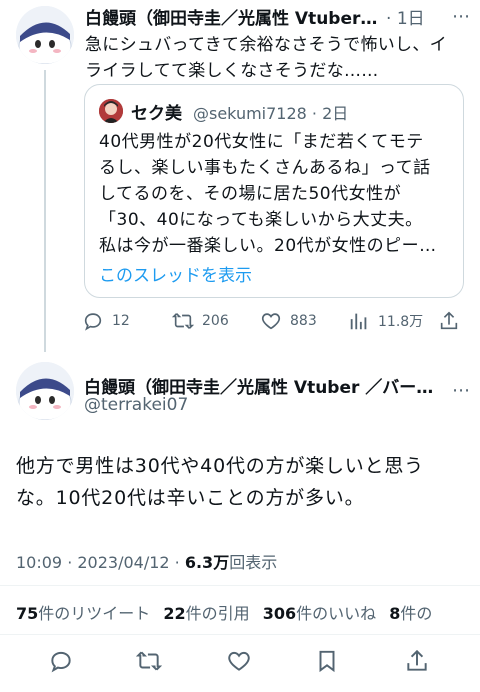 Image resolution: width=480 pixels, height=692 pixels. Describe the element at coordinates (106, 321) in the screenshot. I see `reply-button: 12` at that location.